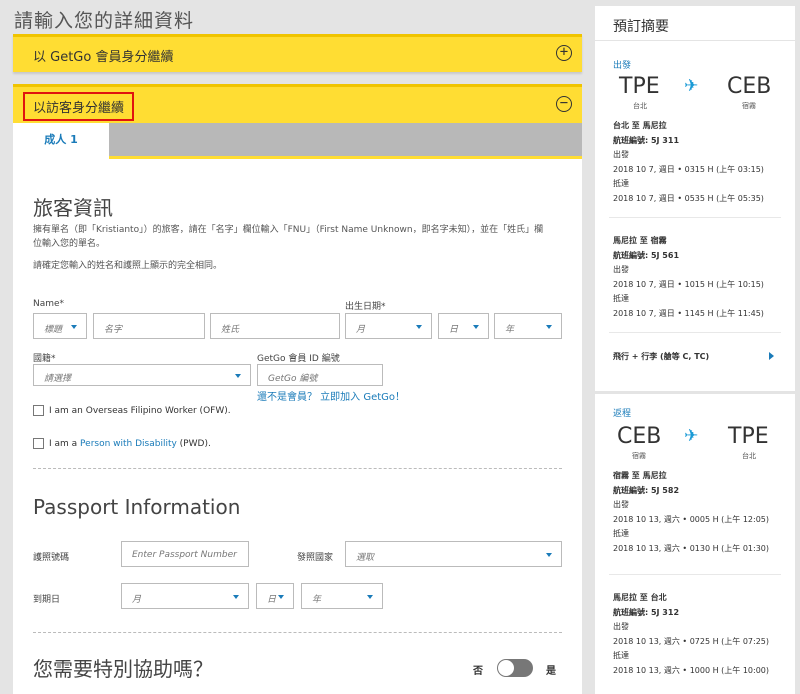  What do you see at coordinates (61, 141) in the screenshot?
I see `tab-adult-1: 成人 1` at bounding box center [61, 141].